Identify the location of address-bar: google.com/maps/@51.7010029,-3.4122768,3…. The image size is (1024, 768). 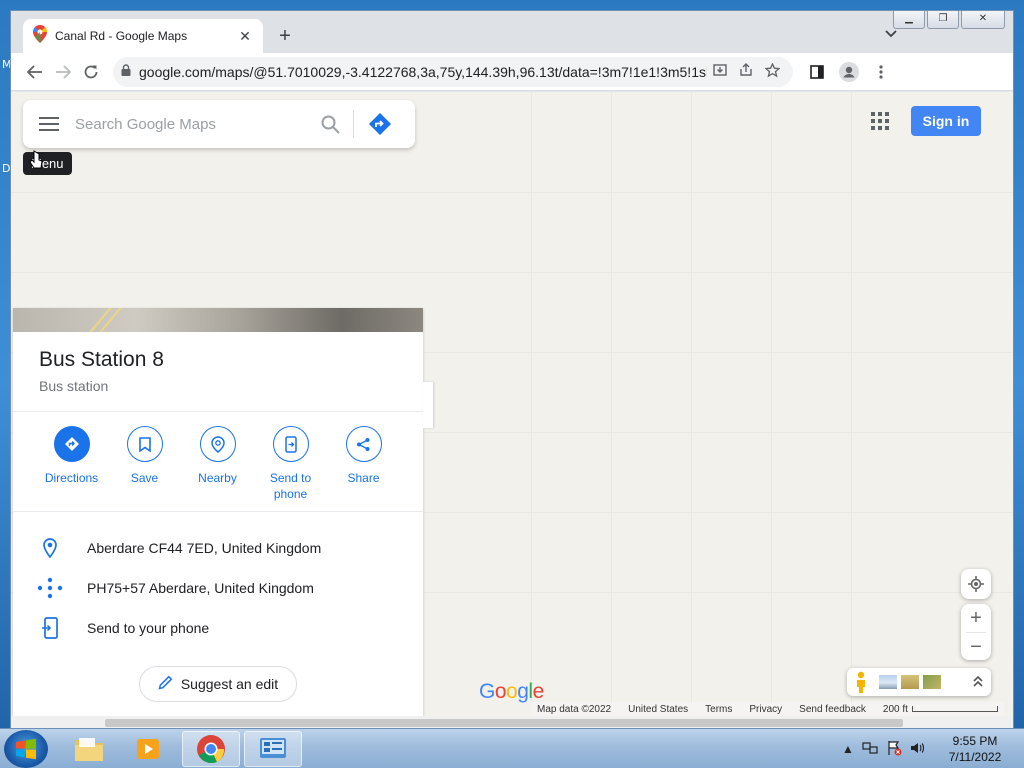
(453, 71).